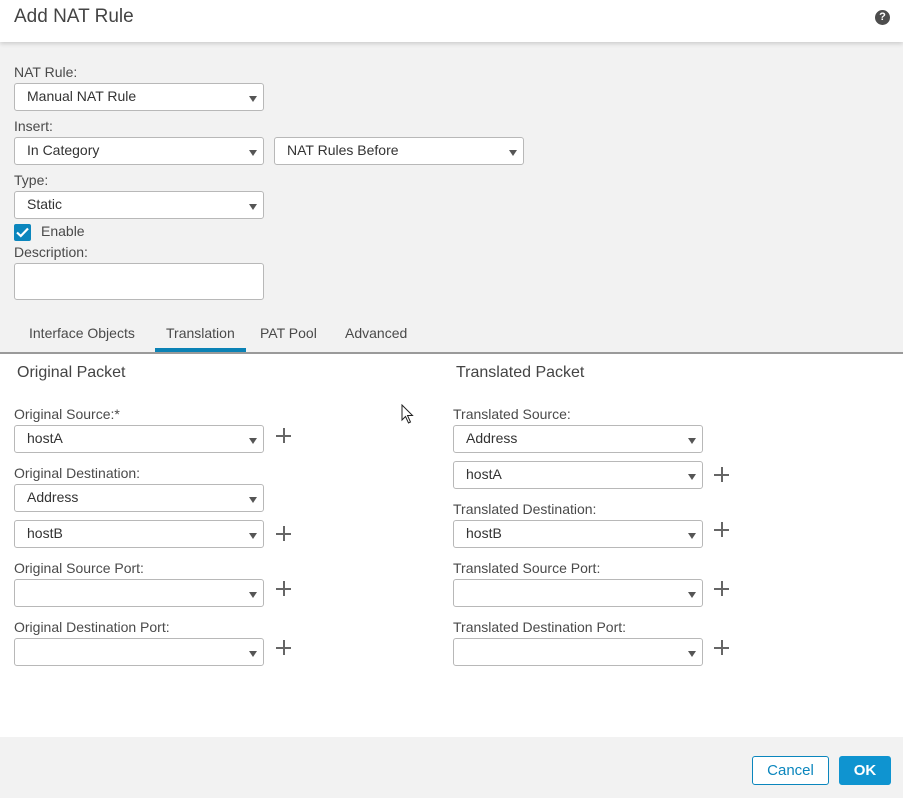 This screenshot has width=903, height=798. I want to click on original-destination-port-label: Original Destination Port:, so click(92, 627).